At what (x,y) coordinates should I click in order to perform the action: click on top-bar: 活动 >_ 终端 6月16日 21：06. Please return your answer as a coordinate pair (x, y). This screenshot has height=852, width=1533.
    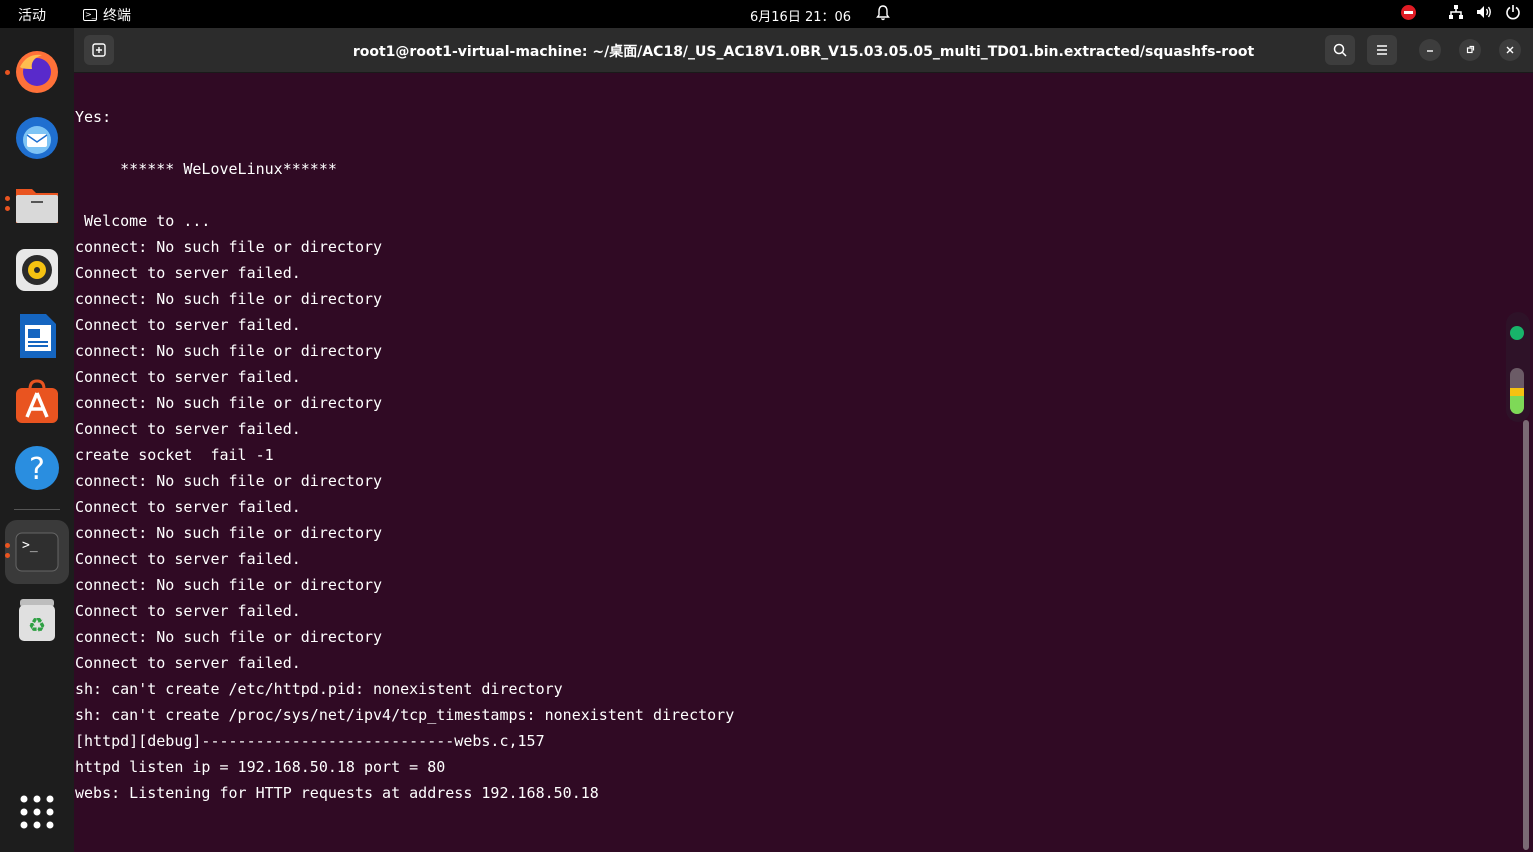
    Looking at the image, I should click on (766, 14).